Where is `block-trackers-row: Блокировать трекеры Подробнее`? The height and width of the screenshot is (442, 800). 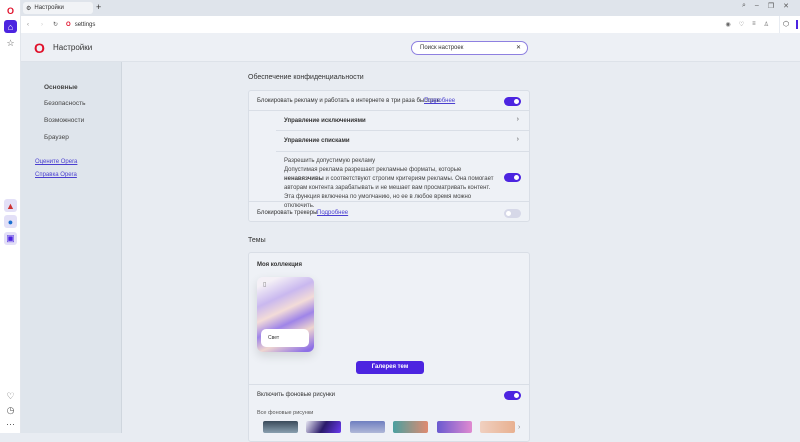
block-trackers-row: Блокировать трекеры Подробнее is located at coordinates (389, 212).